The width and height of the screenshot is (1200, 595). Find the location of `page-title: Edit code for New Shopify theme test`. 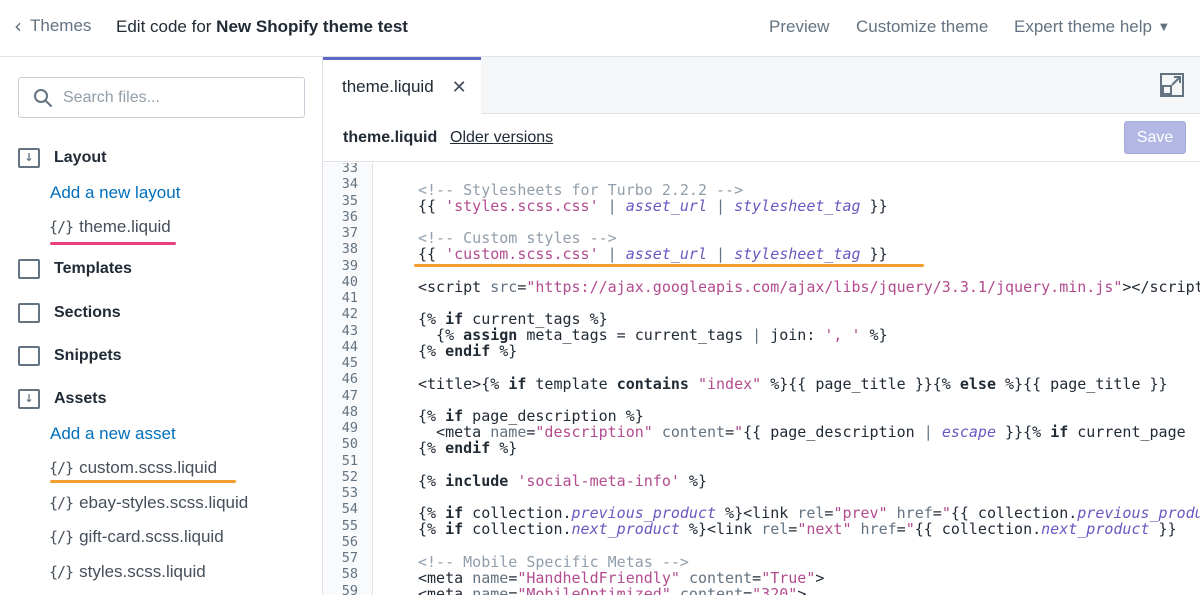

page-title: Edit code for New Shopify theme test is located at coordinates (262, 27).